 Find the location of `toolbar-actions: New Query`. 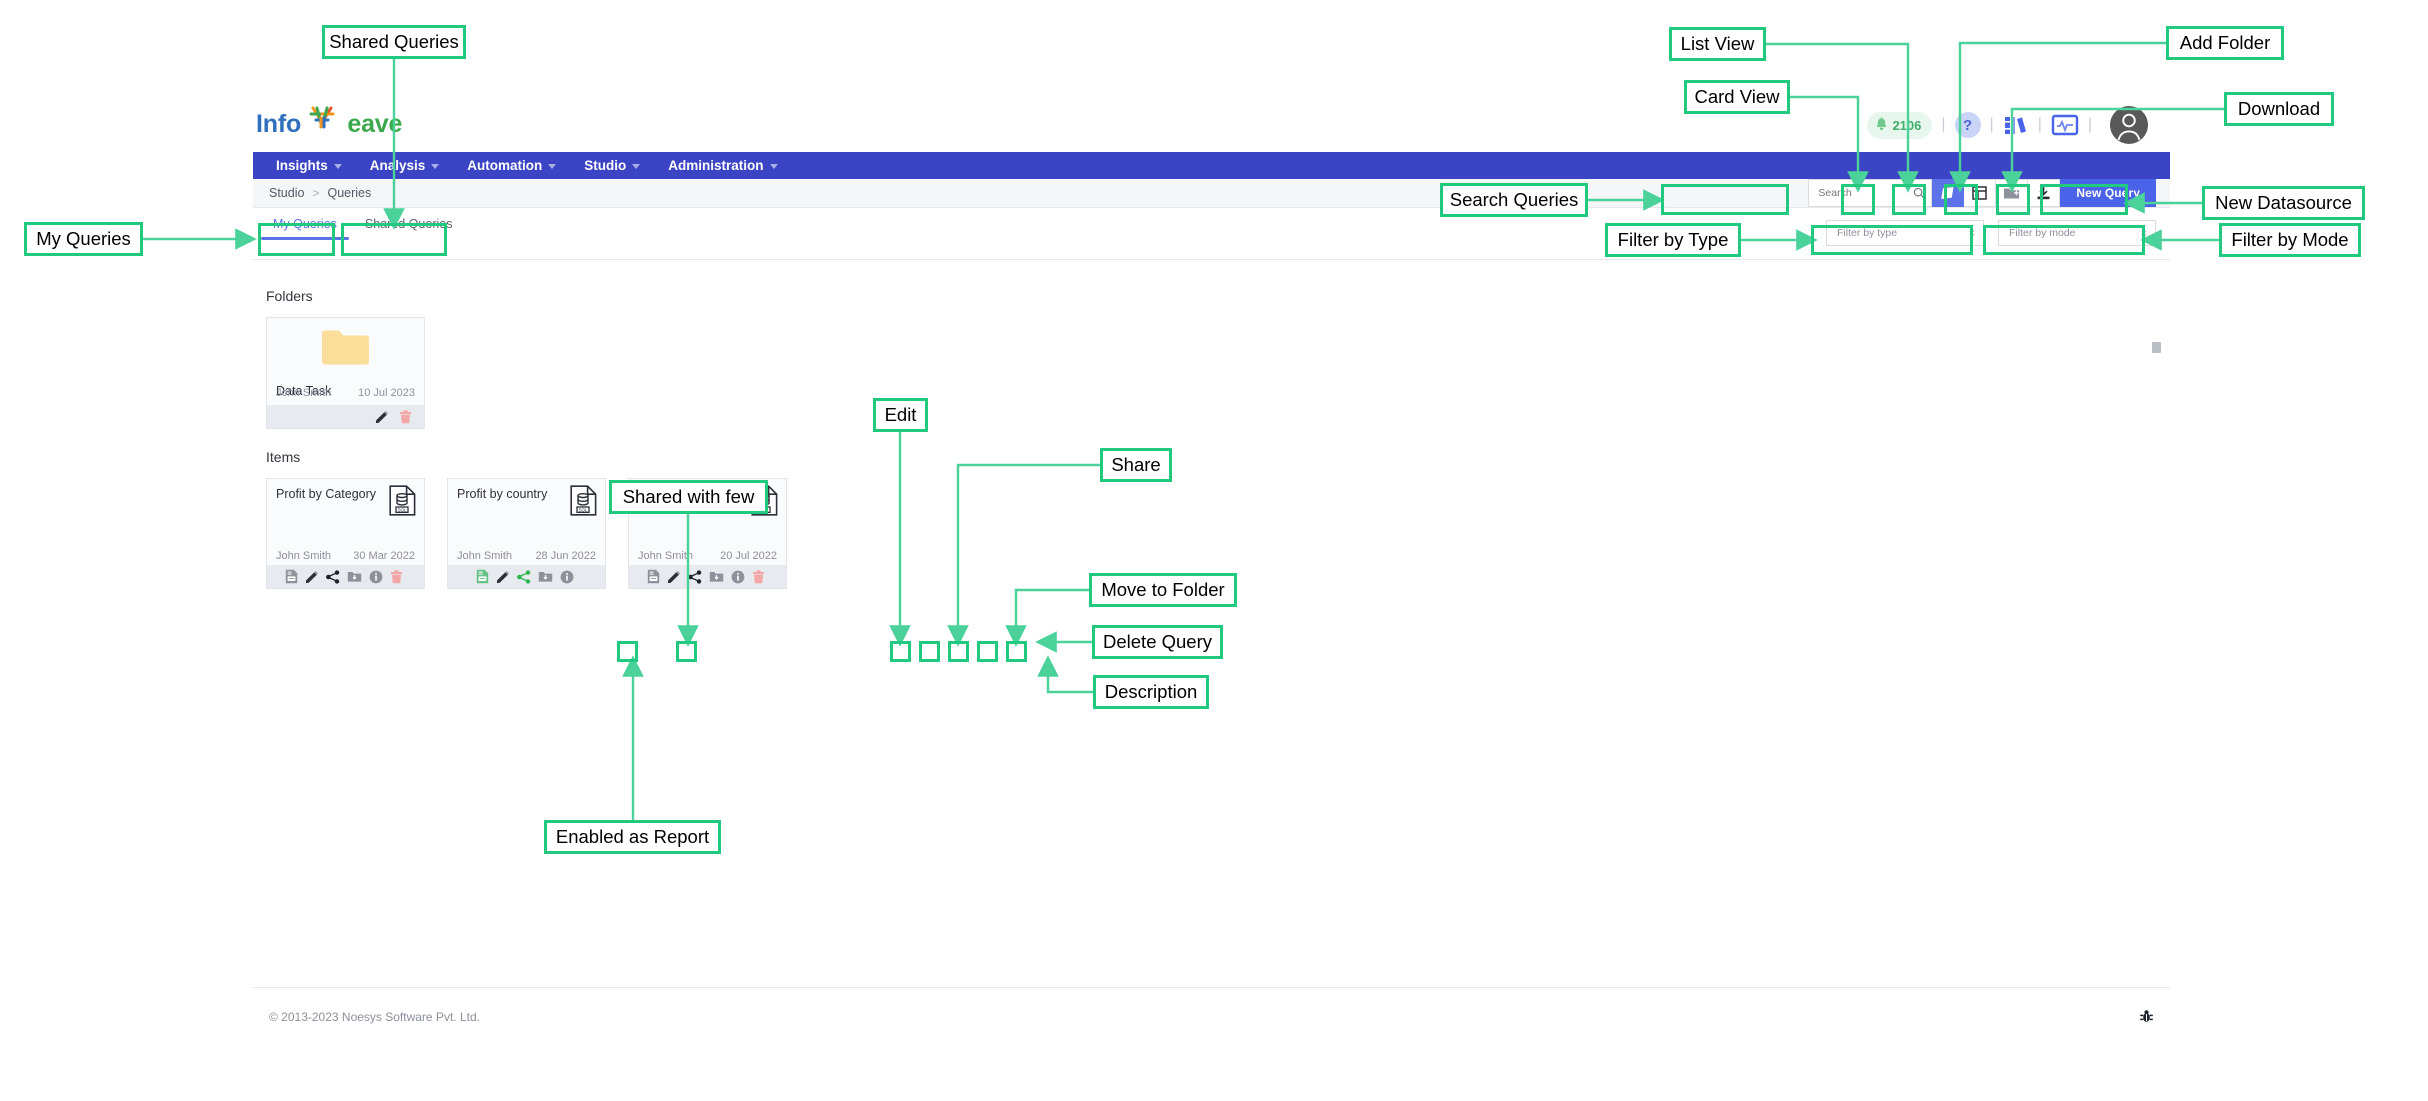

toolbar-actions: New Query is located at coordinates (1982, 193).